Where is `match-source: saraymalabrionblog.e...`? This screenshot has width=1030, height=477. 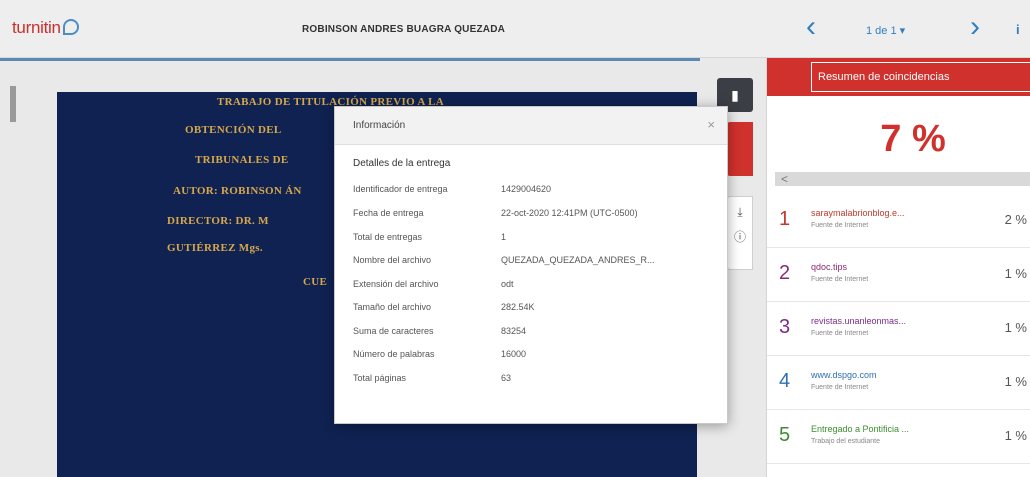 match-source: saraymalabrionblog.e... is located at coordinates (858, 213).